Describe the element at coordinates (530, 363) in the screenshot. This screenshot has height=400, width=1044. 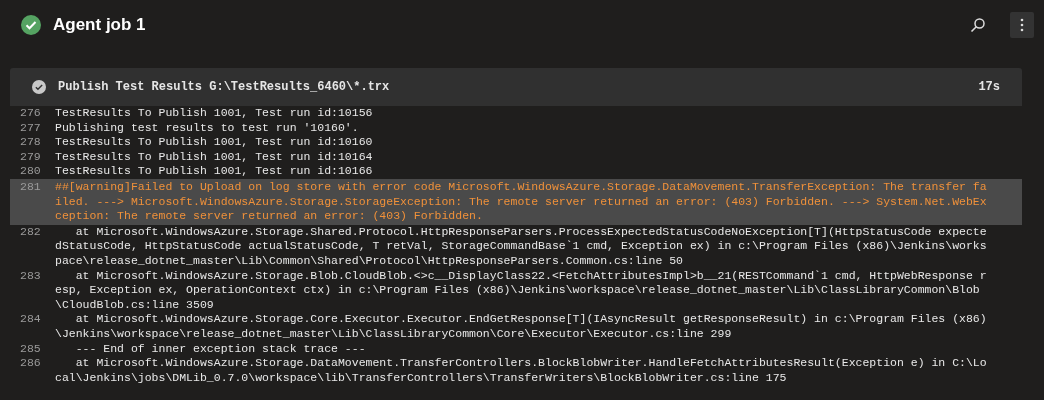
I see `log-text: at Microsoft.WindowsAzure.Storage.DataMovement.TransferControllers.BlockBlobWriter.HandleFetchAttributesResult(Exception e) in C:\Lo` at that location.